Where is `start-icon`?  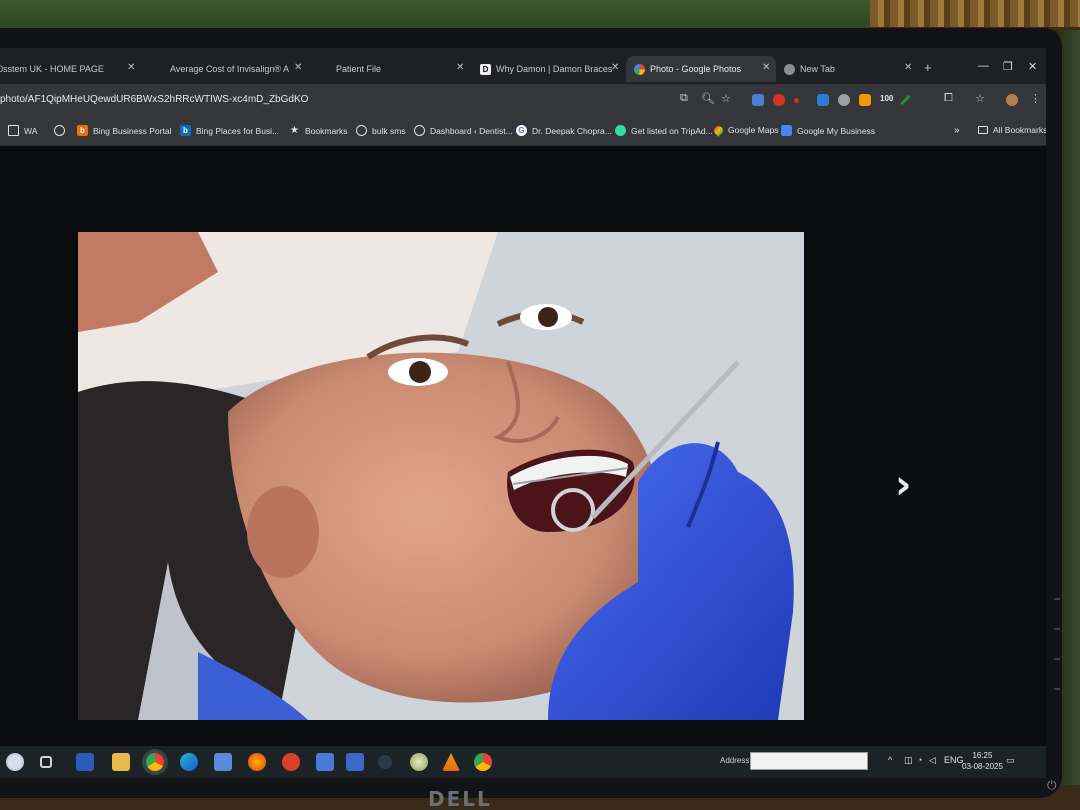 start-icon is located at coordinates (15, 762).